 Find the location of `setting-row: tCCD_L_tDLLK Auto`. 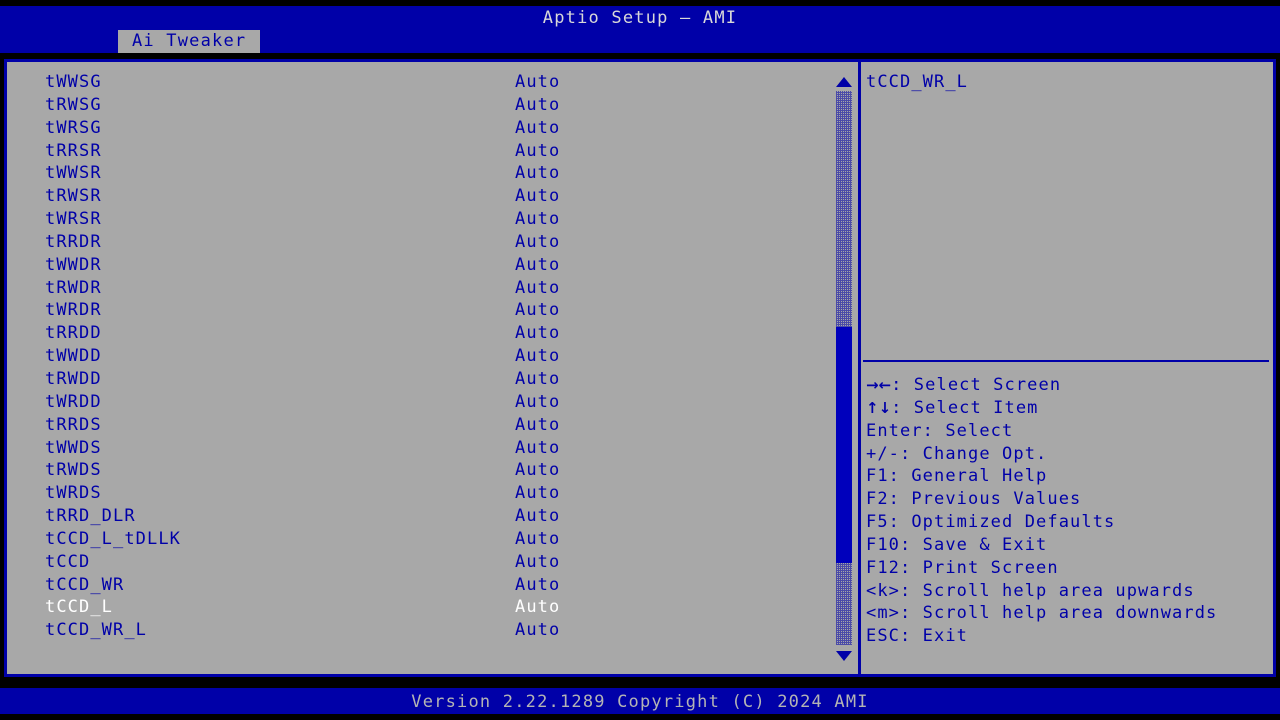

setting-row: tCCD_L_tDLLK Auto is located at coordinates (417, 539).